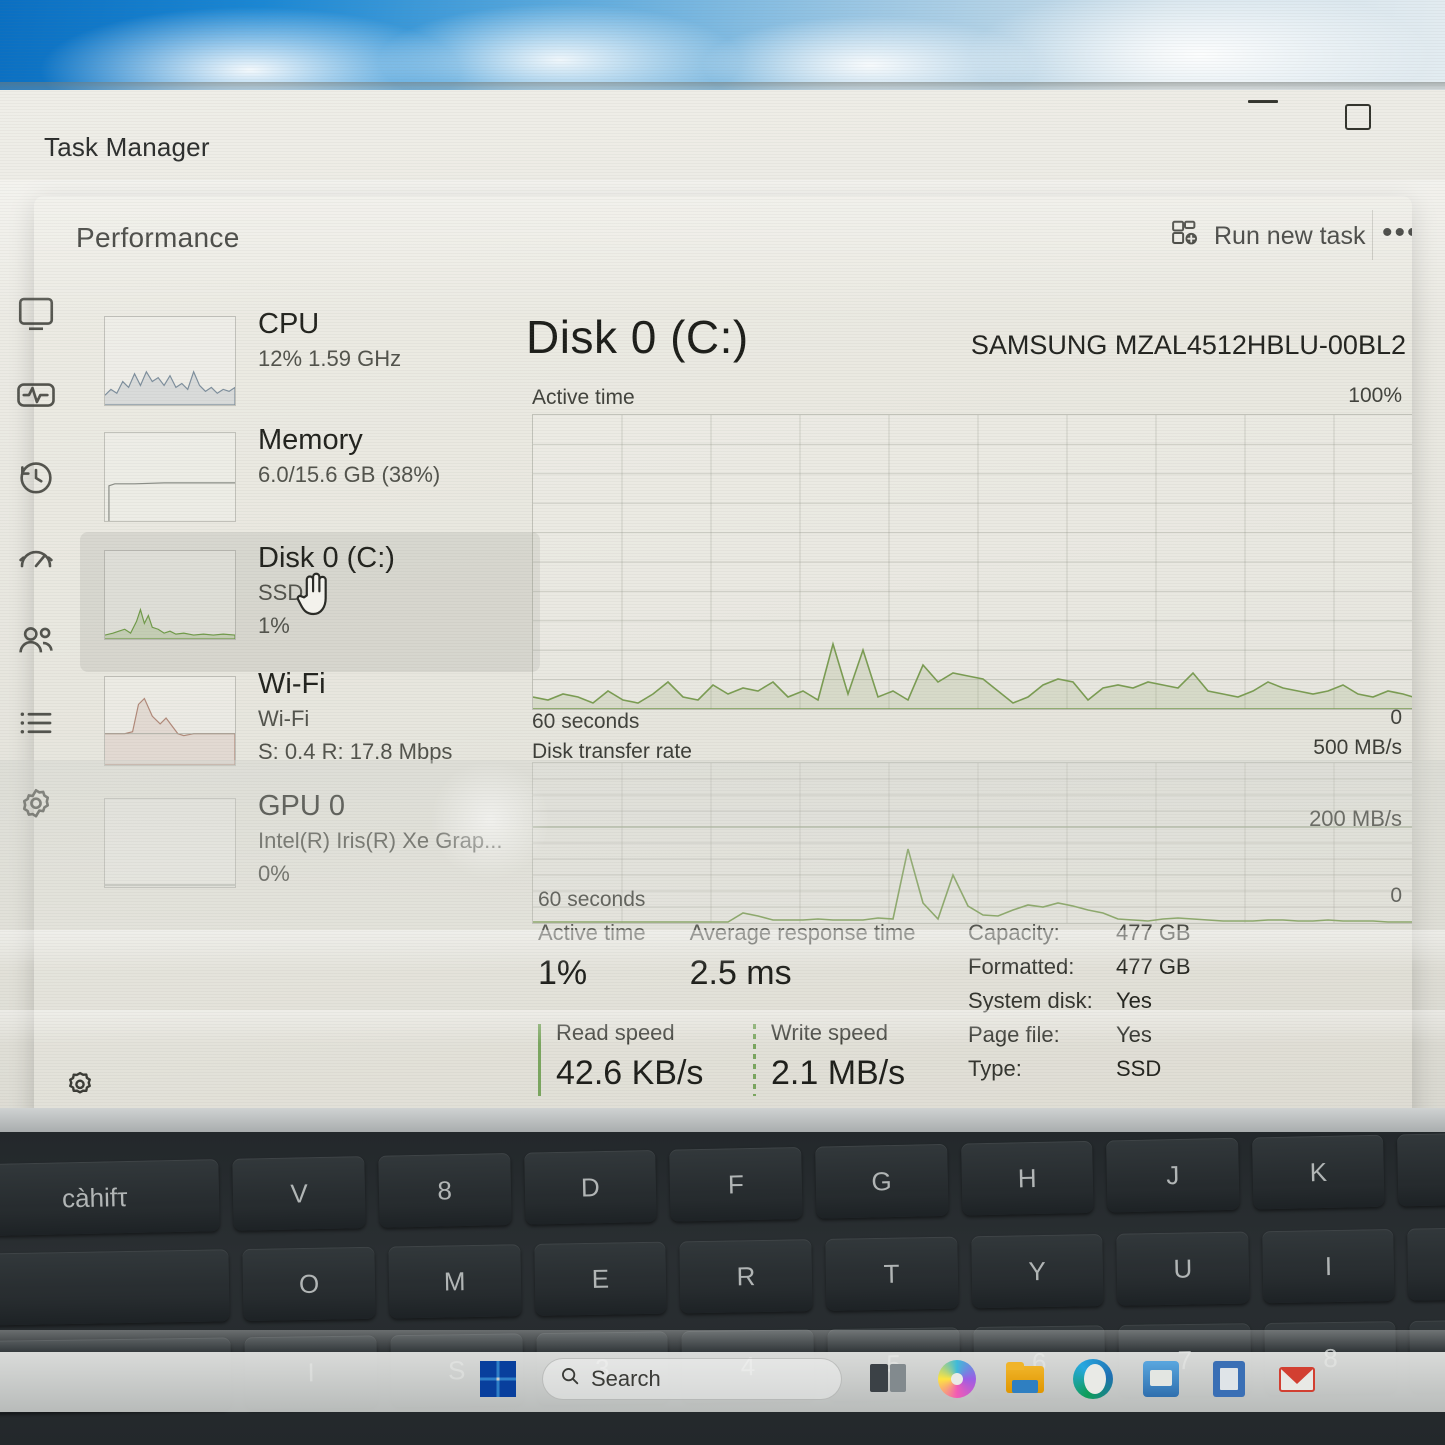 The image size is (1445, 1445). Describe the element at coordinates (1153, 966) in the screenshot. I see `property-value: 477 GB` at that location.